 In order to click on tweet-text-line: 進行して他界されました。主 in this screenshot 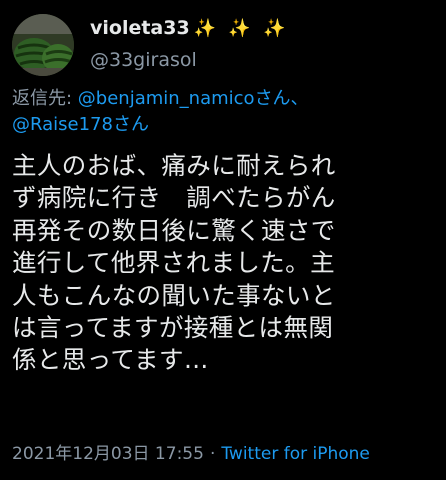, I will do `click(173, 263)`.